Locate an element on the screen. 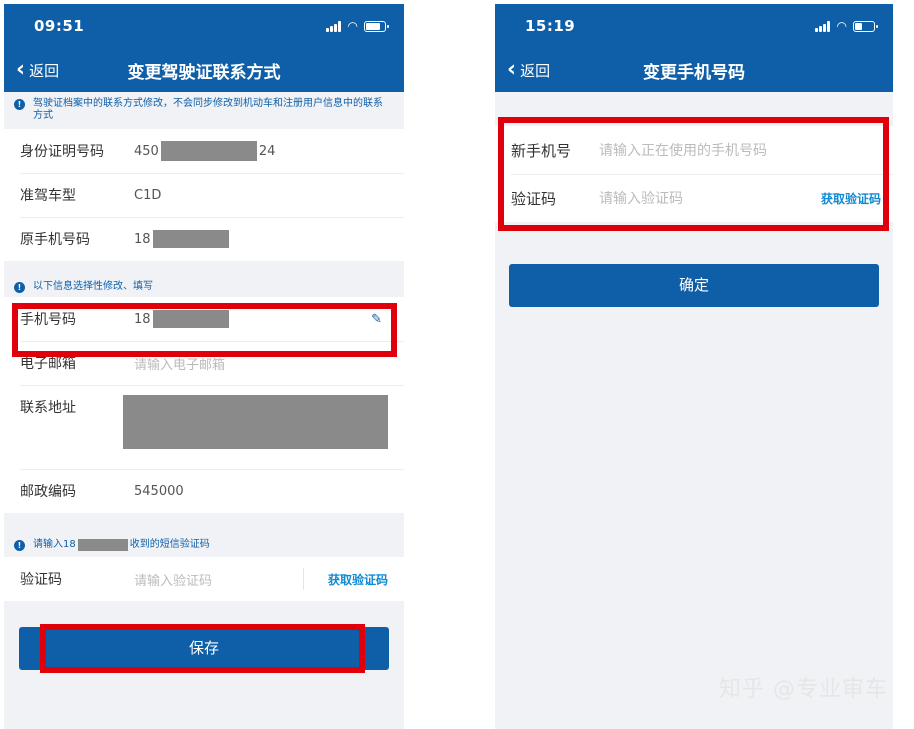 Image resolution: width=914 pixels, height=729 pixels. contact-form-card: 手机号码 18 ✎ 电子邮箱 请输入电子邮箱 联系地址 邮政编码 545000 is located at coordinates (204, 405).